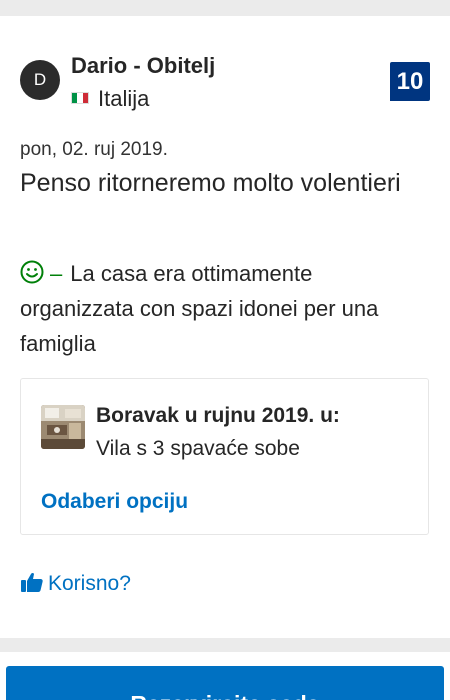 This screenshot has width=450, height=700. What do you see at coordinates (56, 273) in the screenshot?
I see `positive-dash: –` at bounding box center [56, 273].